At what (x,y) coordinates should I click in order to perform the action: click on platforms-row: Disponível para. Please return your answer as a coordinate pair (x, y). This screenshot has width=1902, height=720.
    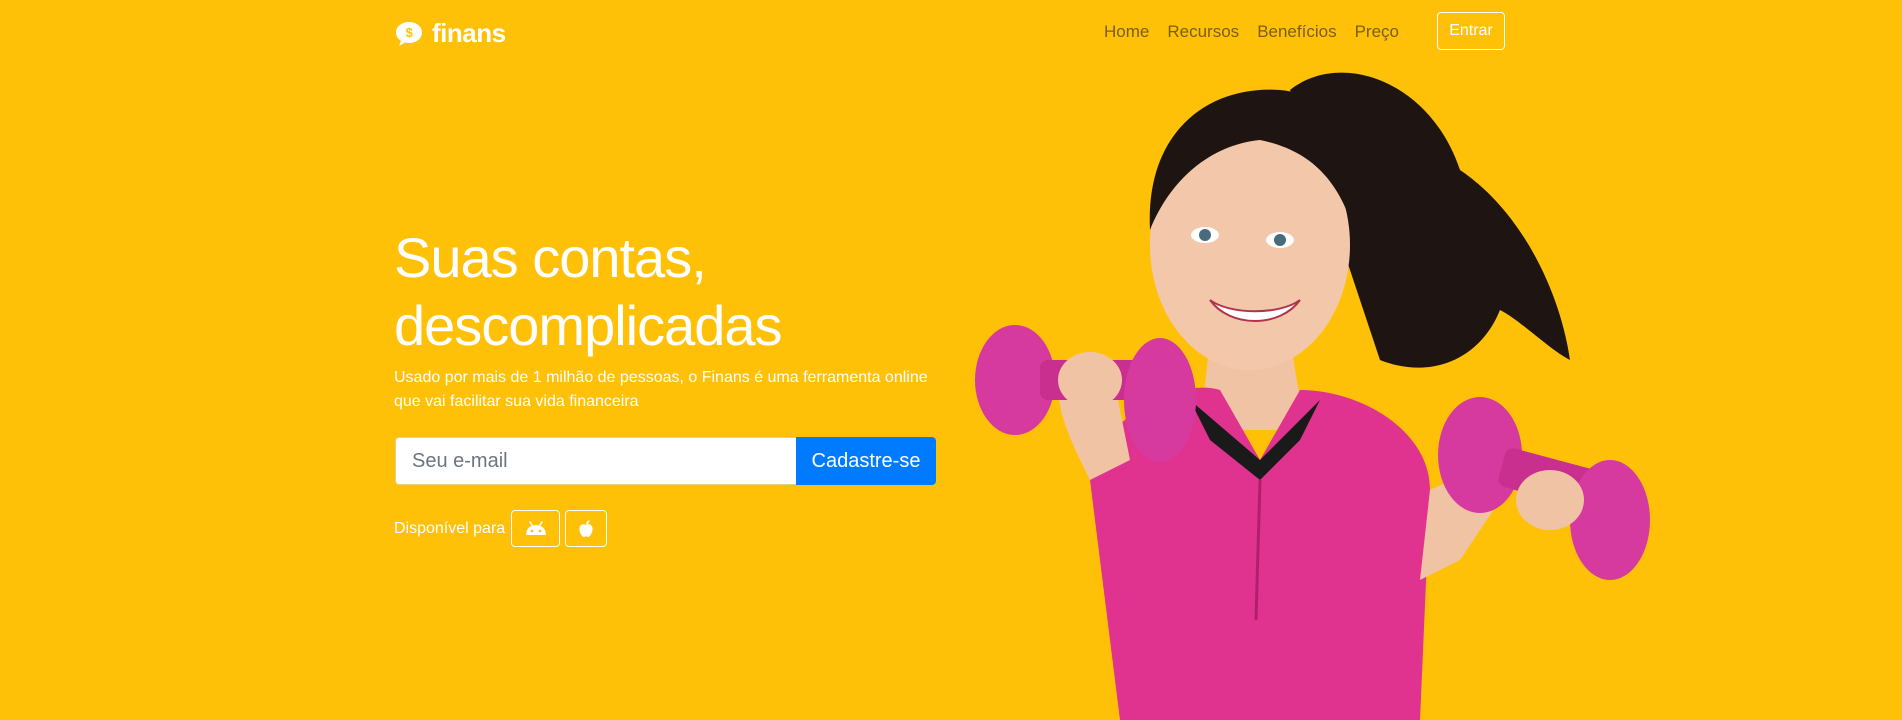
    Looking at the image, I should click on (501, 528).